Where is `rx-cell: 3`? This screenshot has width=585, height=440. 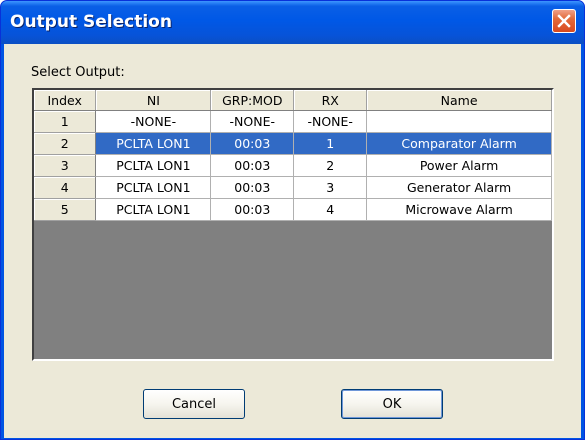
rx-cell: 3 is located at coordinates (330, 187).